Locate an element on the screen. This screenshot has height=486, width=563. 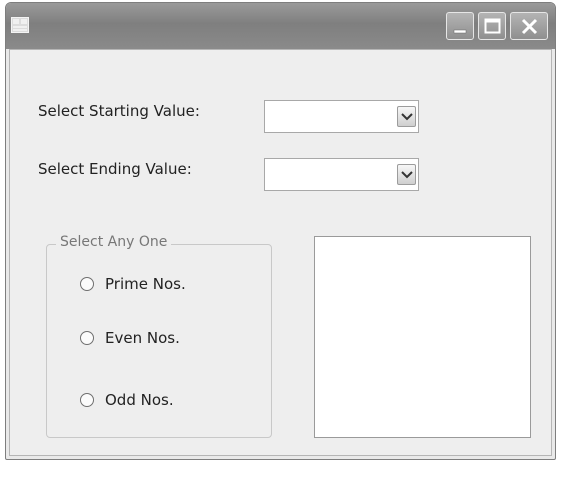
minimize-button is located at coordinates (460, 26).